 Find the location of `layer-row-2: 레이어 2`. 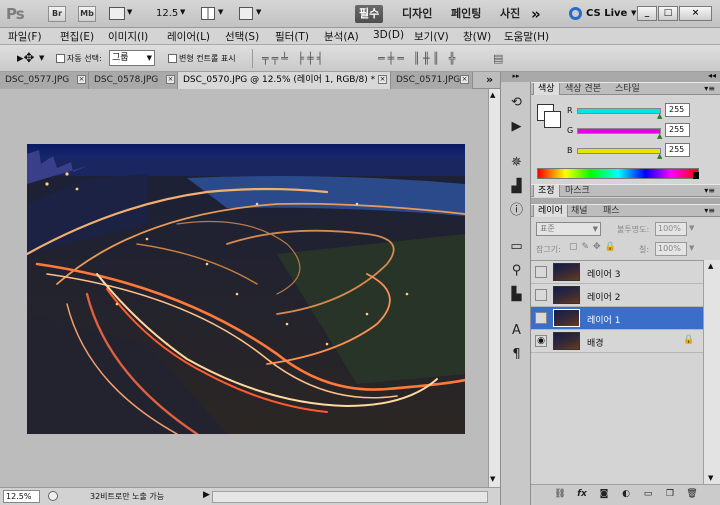

layer-row-2: 레이어 2 is located at coordinates (617, 295).